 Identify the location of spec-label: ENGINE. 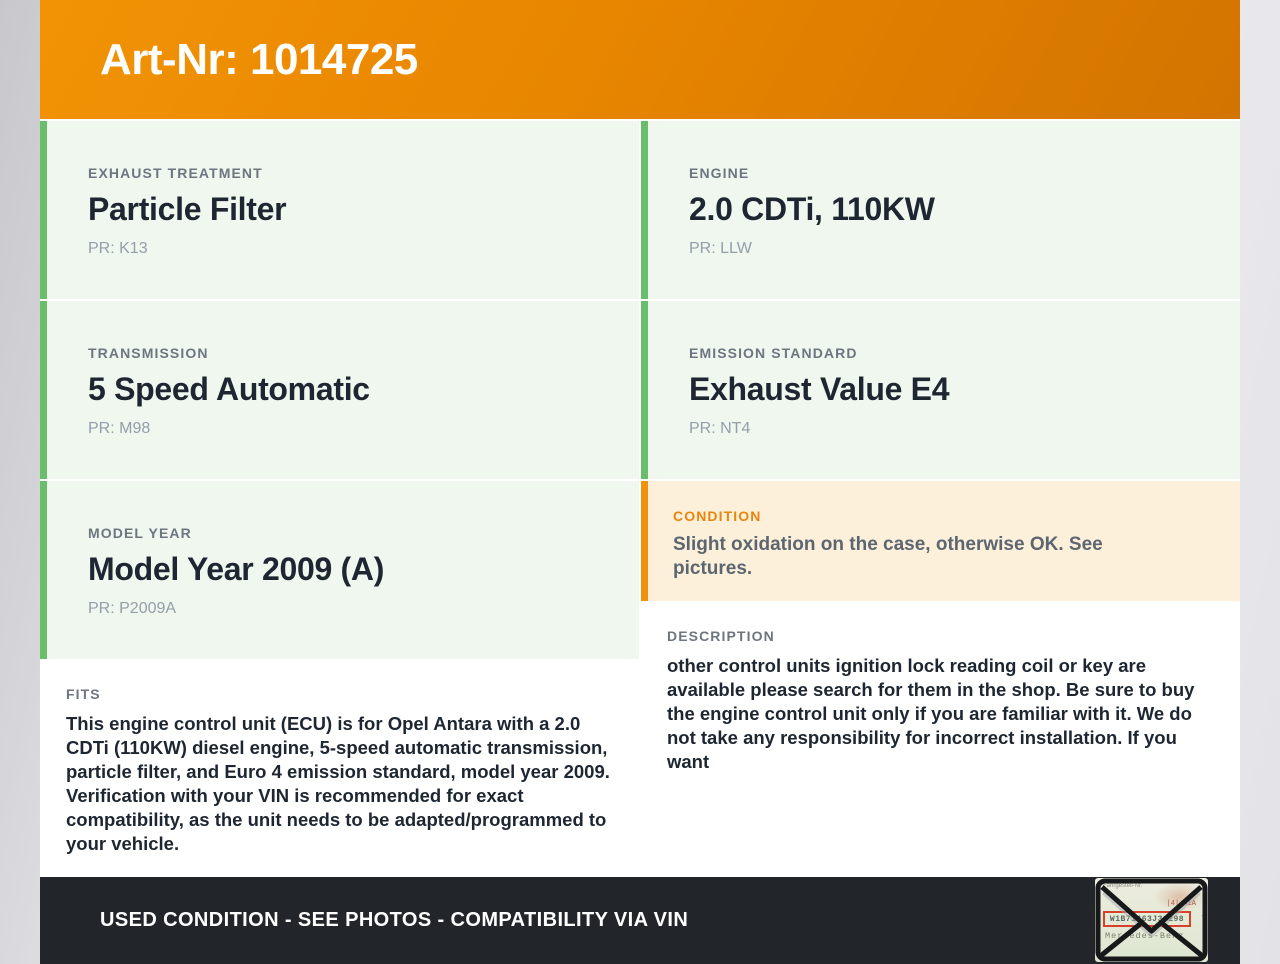
(719, 173).